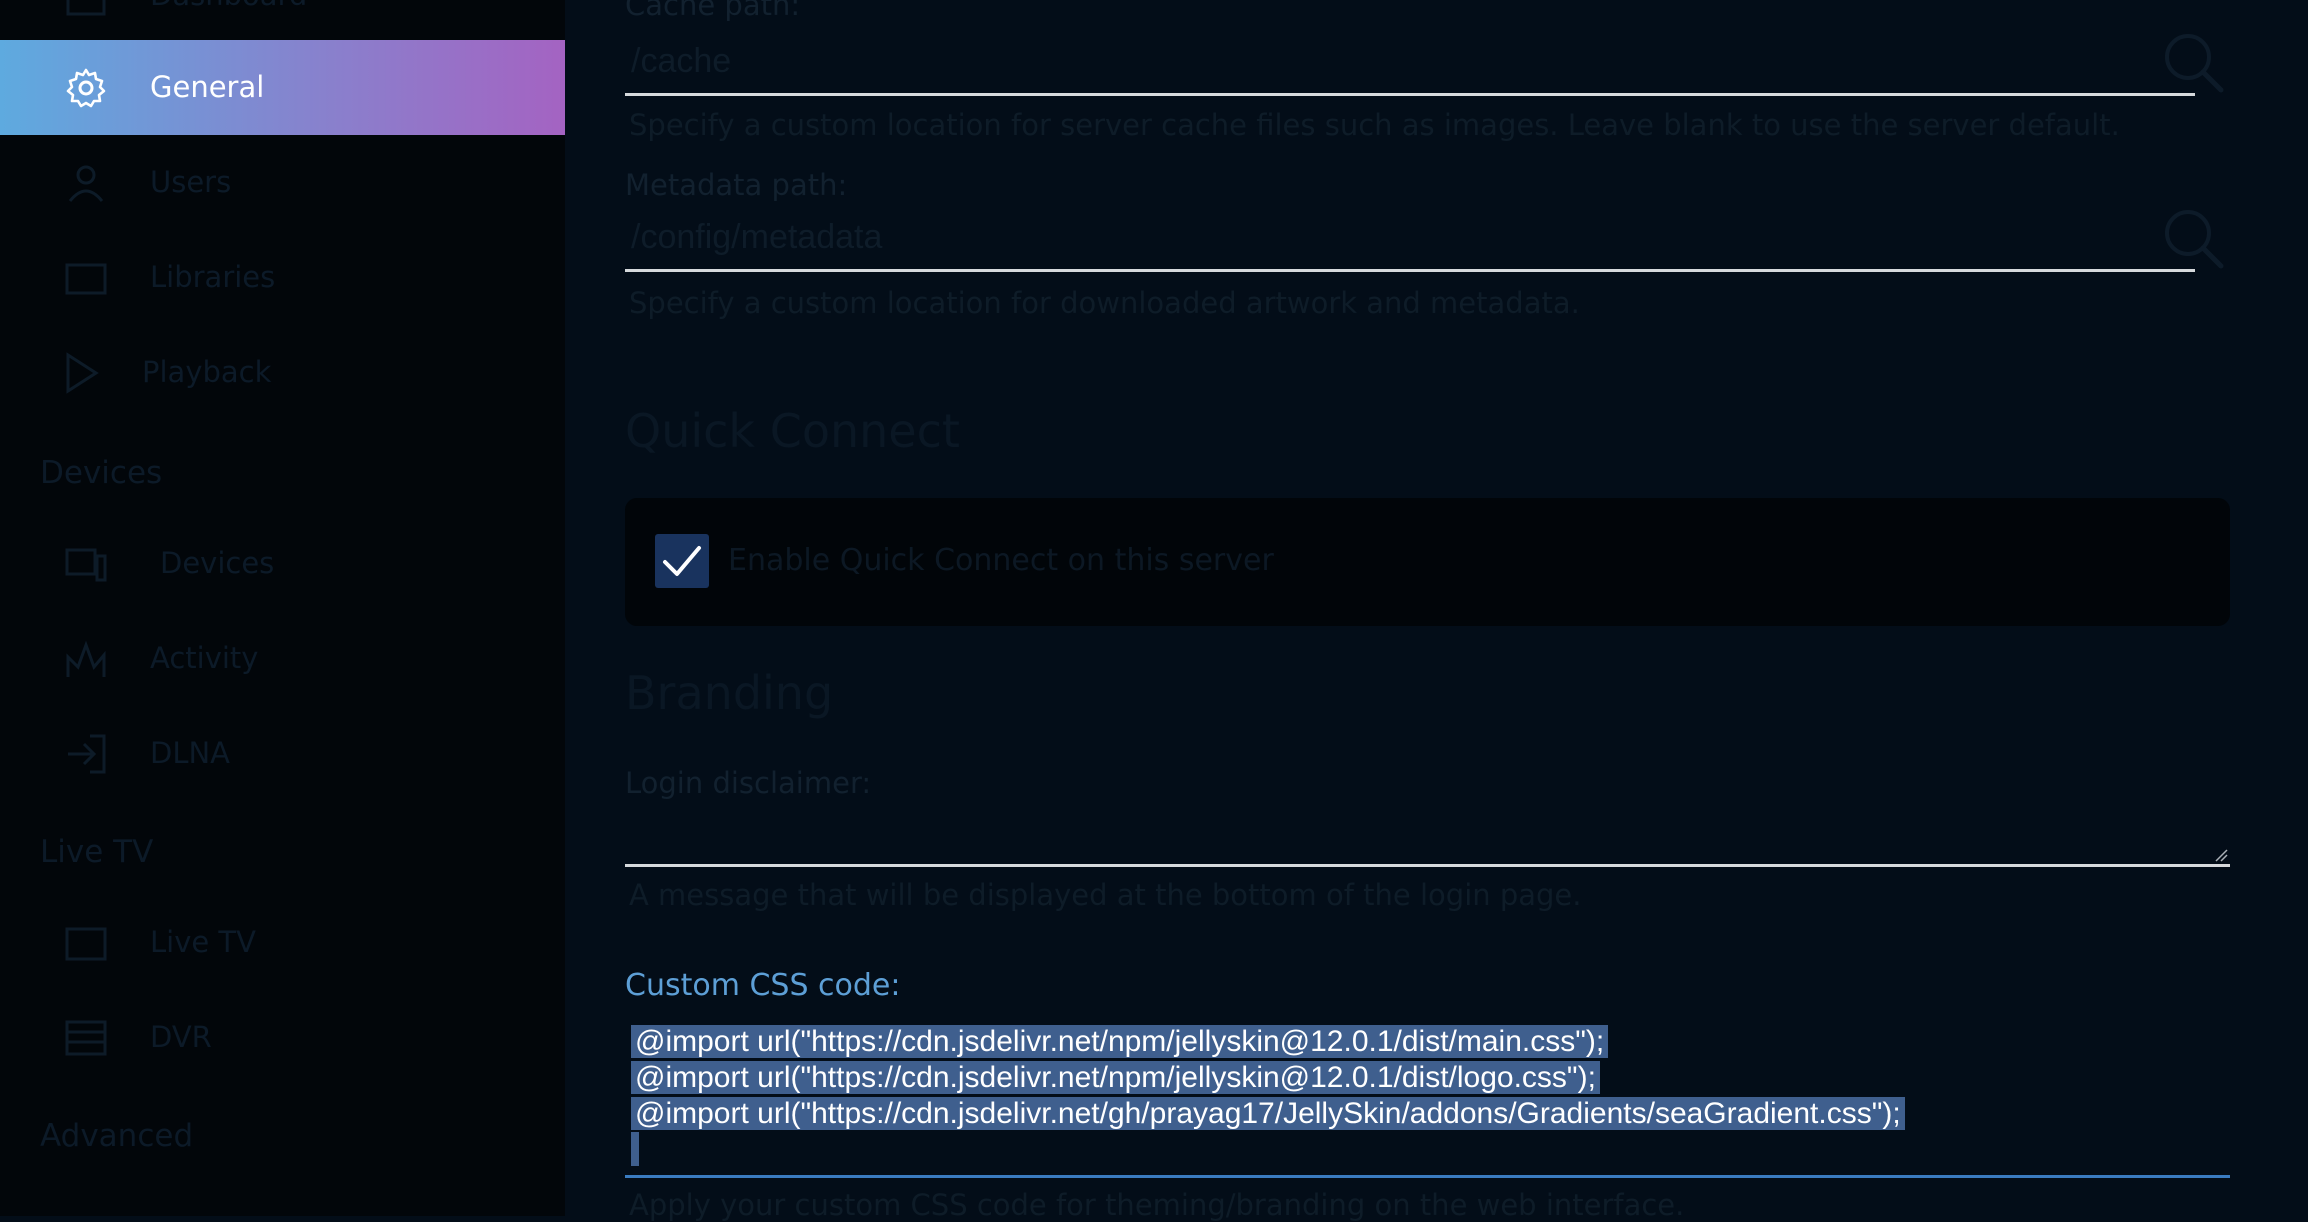 This screenshot has width=2308, height=1222. Describe the element at coordinates (763, 985) in the screenshot. I see `custom-css-label: Custom CSS code:` at that location.